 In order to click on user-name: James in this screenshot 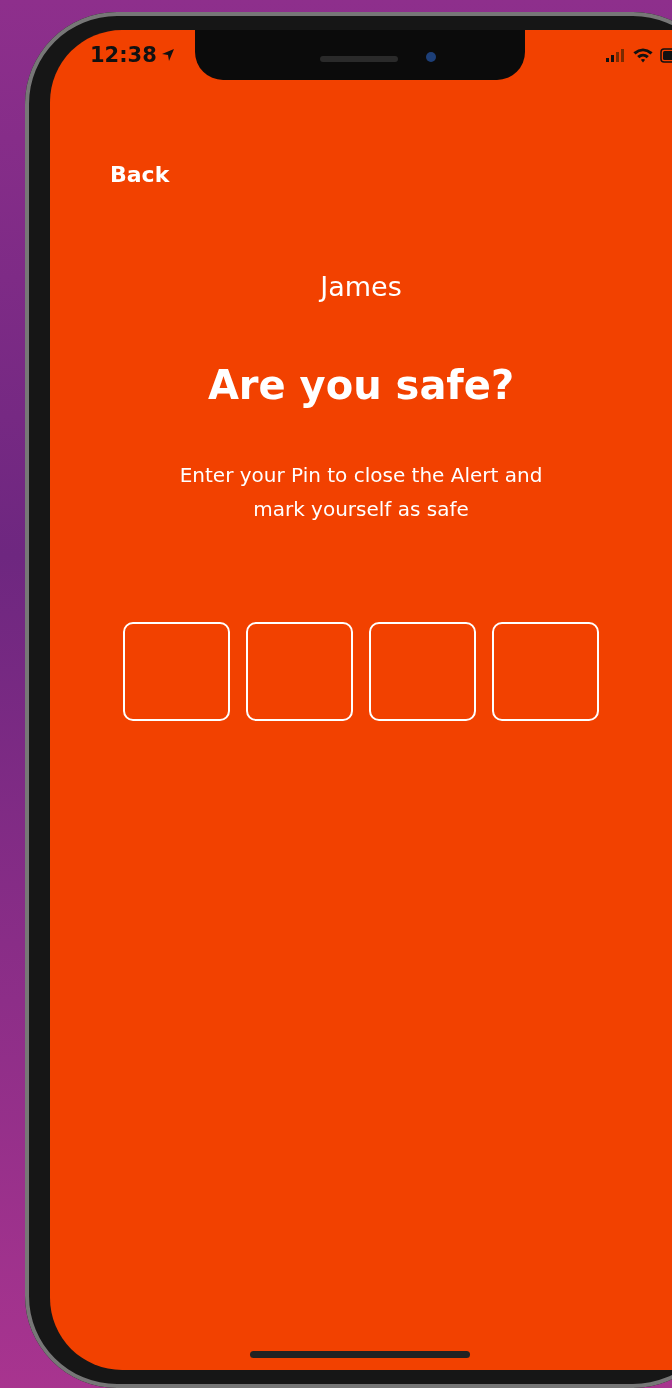, I will do `click(361, 286)`.